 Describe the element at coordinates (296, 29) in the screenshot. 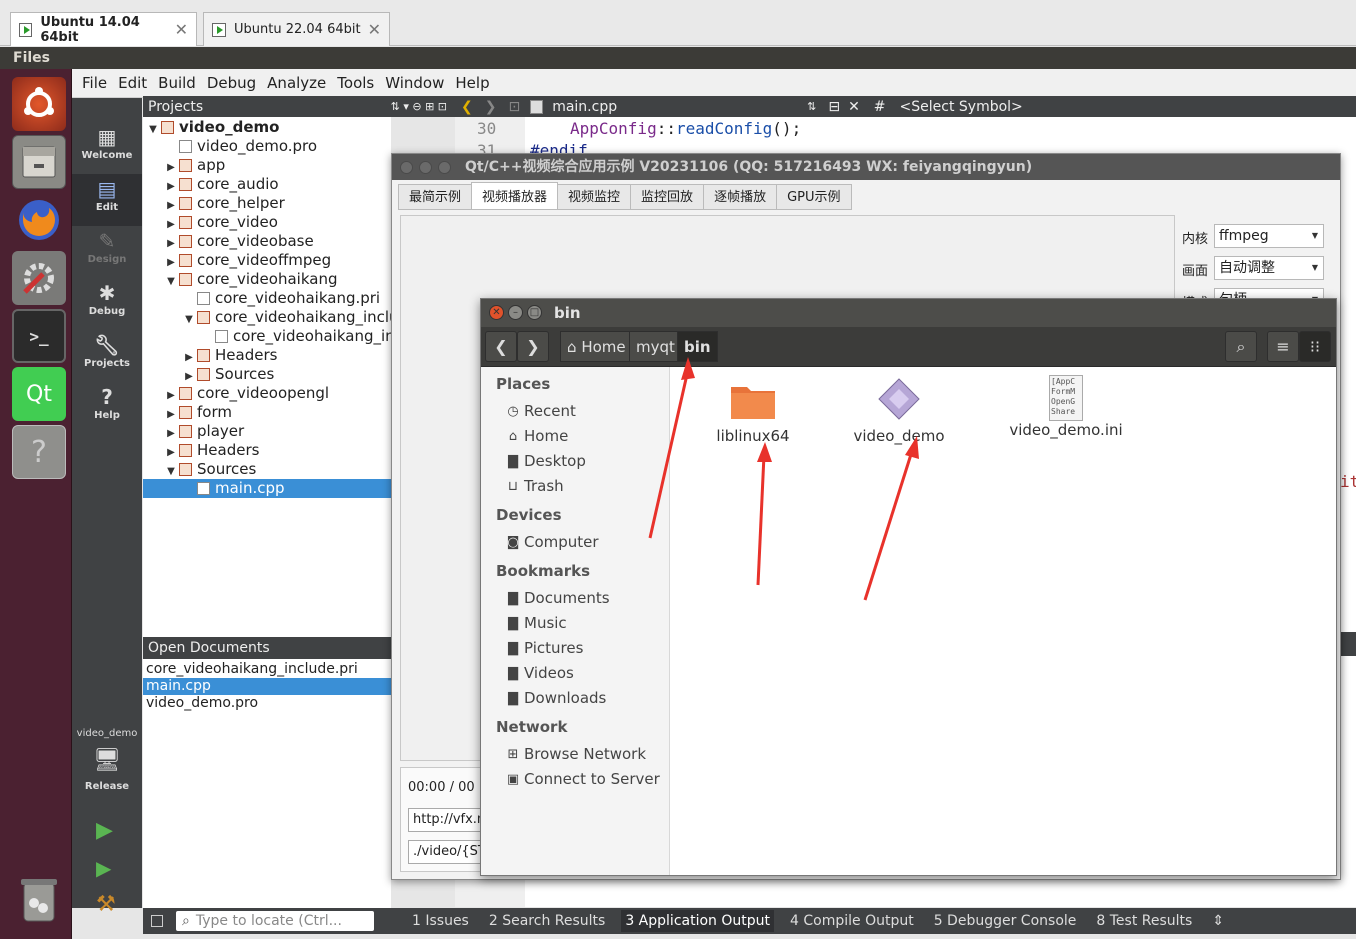

I see `vm-tab-ubuntu-22: Ubuntu 22.04 64bit ✕` at that location.